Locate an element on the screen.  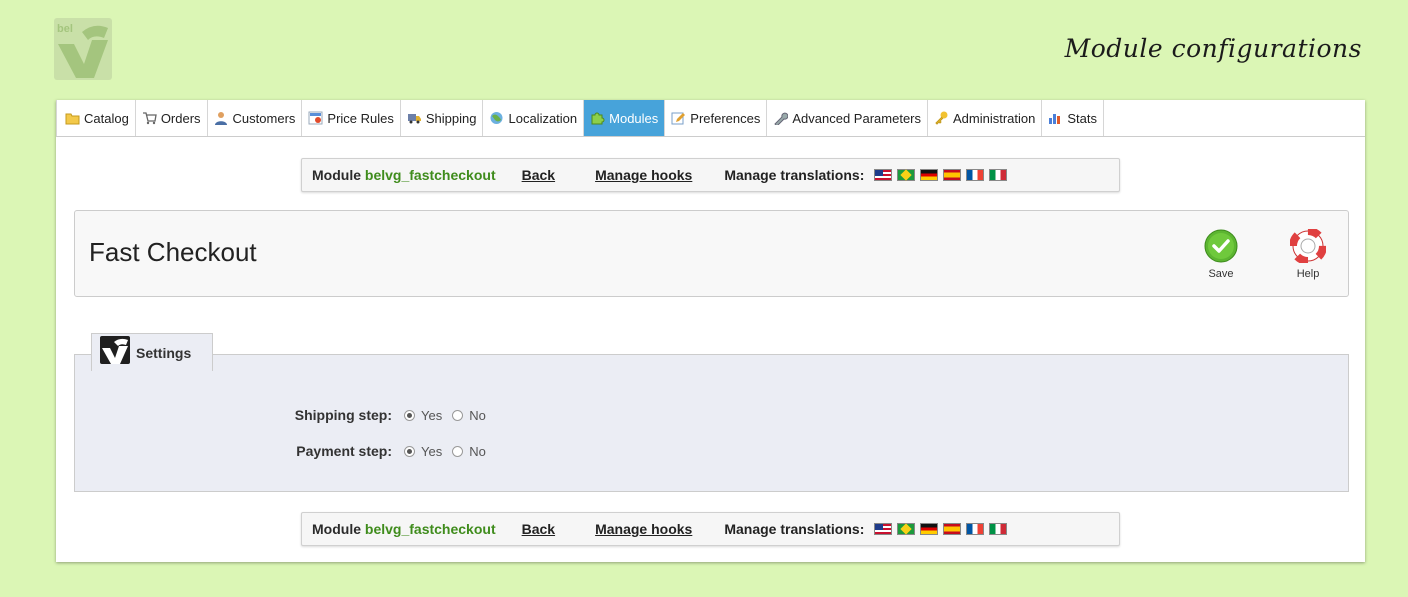
save-button: Save is located at coordinates (1221, 254).